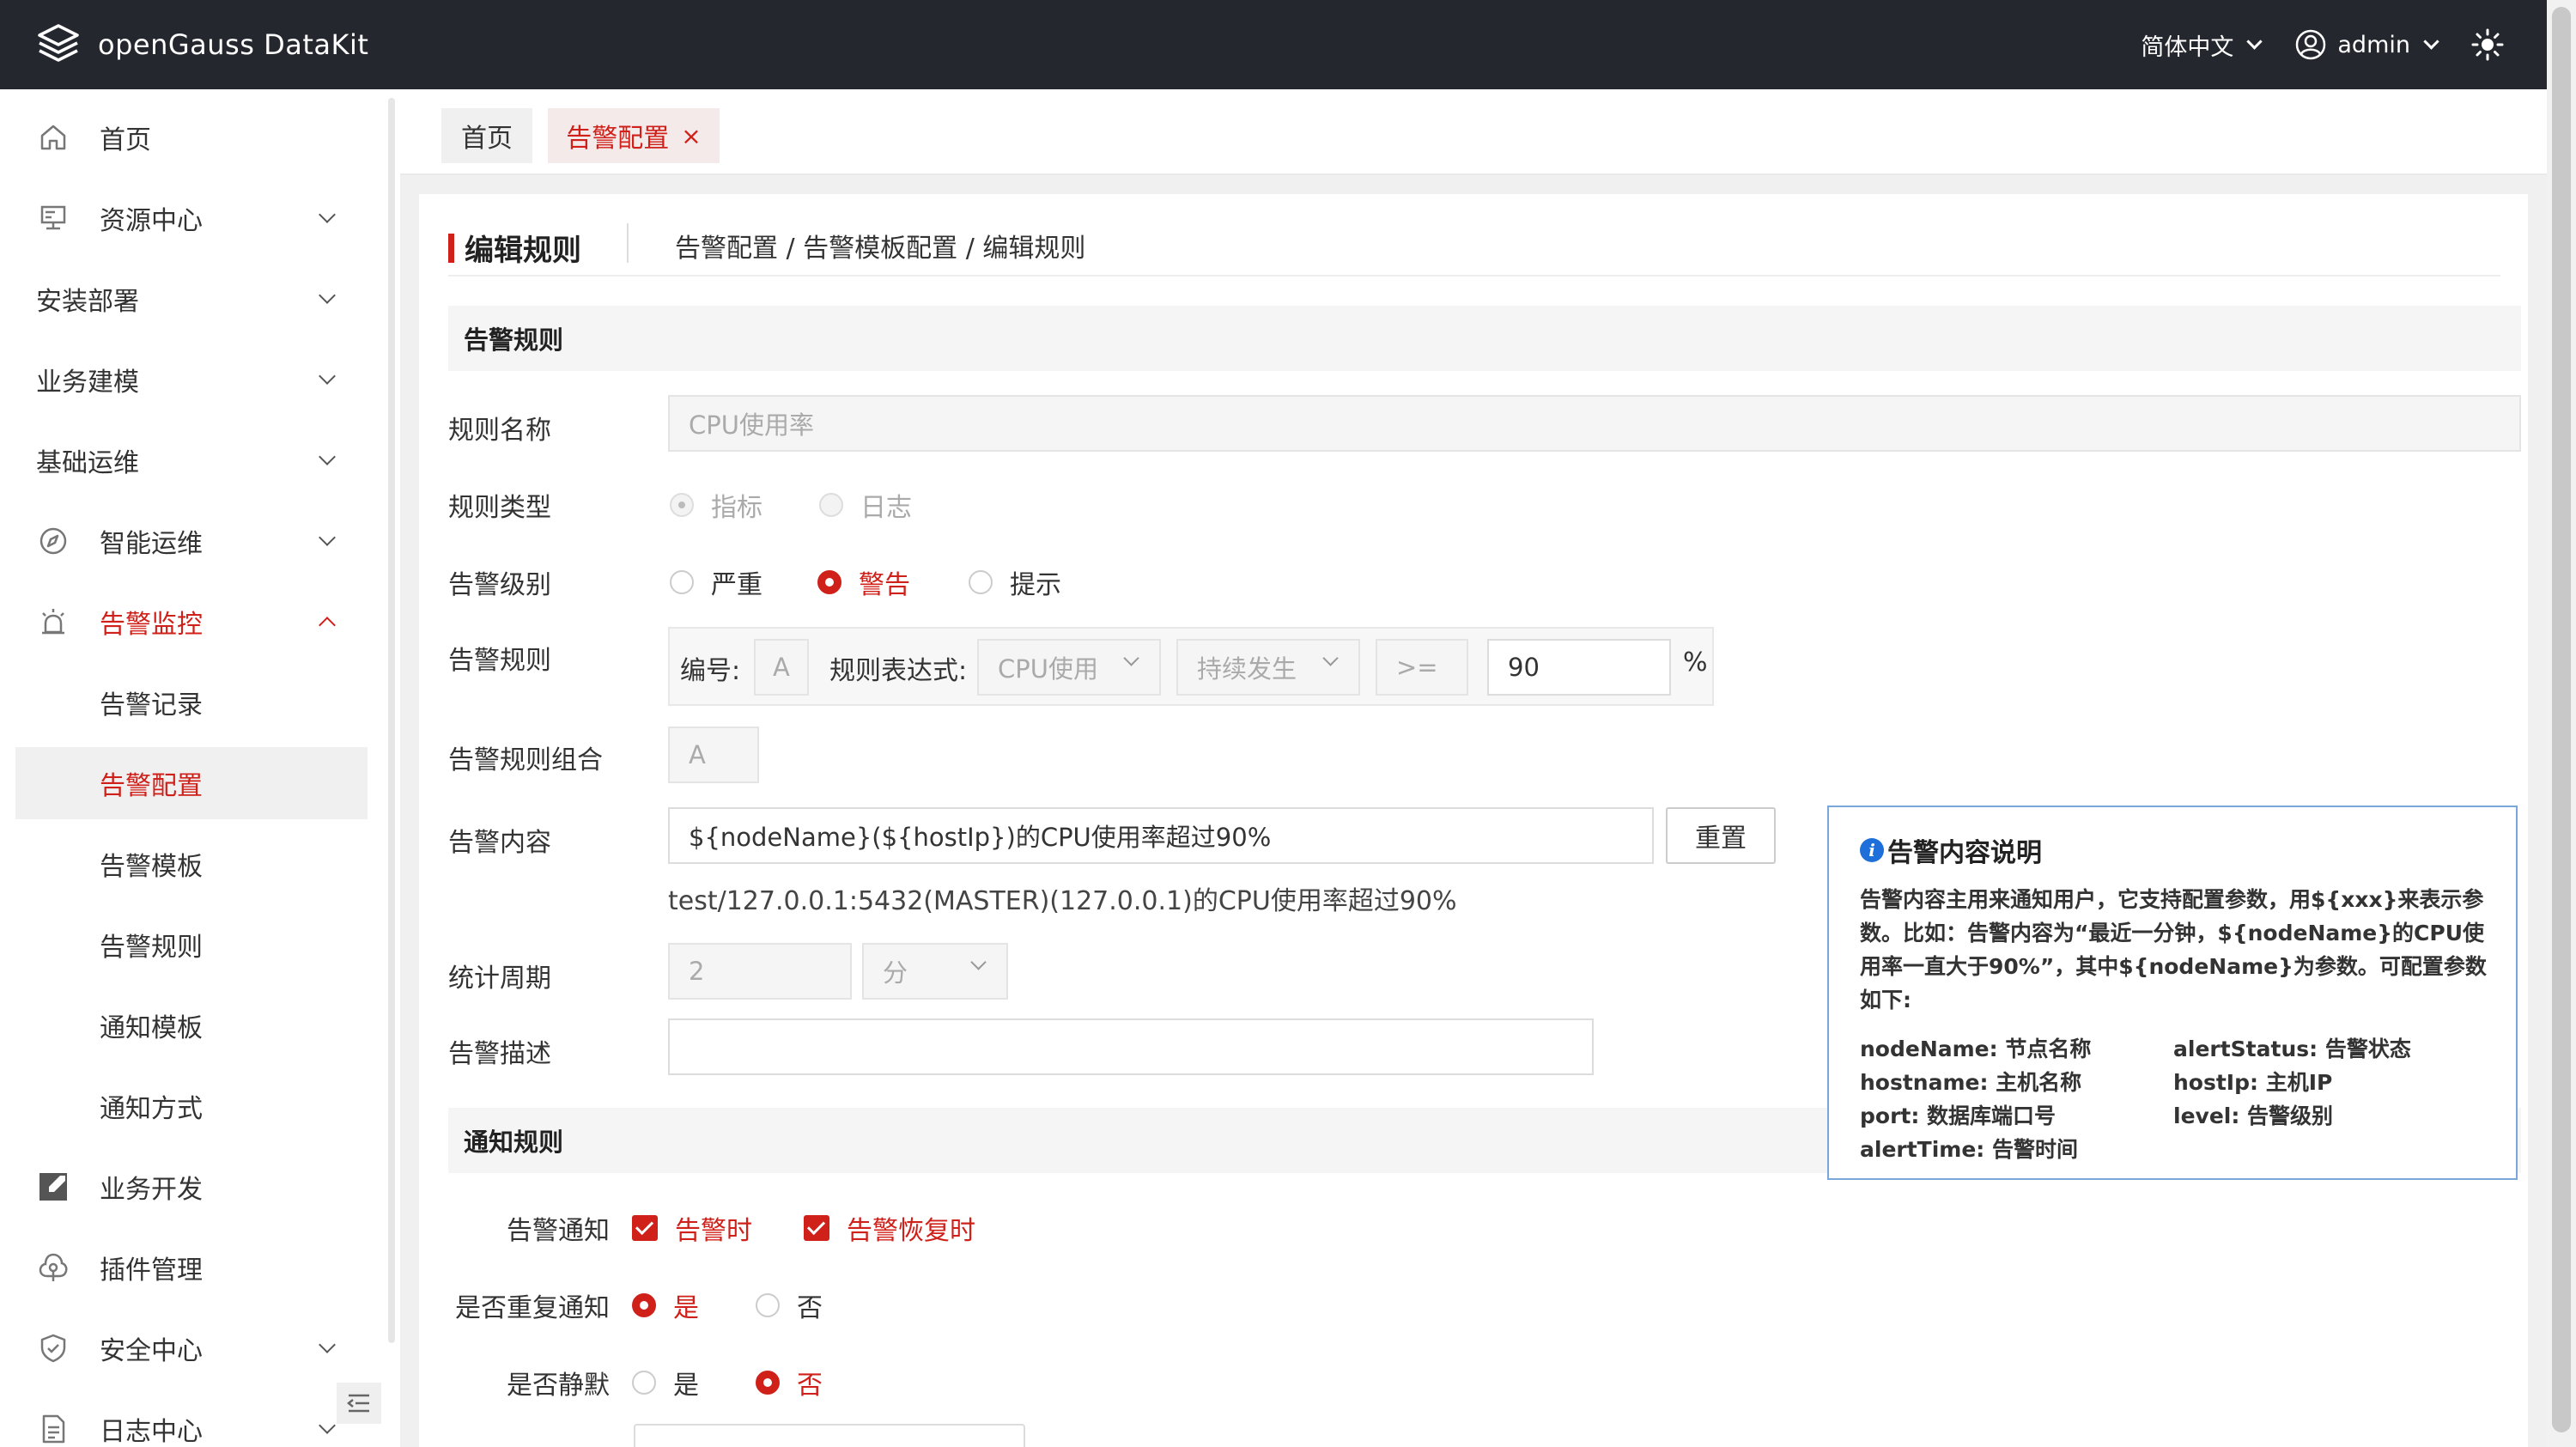 The height and width of the screenshot is (1447, 2576). Describe the element at coordinates (191, 1267) in the screenshot. I see `sidebar-item-plugins: 插件管理` at that location.